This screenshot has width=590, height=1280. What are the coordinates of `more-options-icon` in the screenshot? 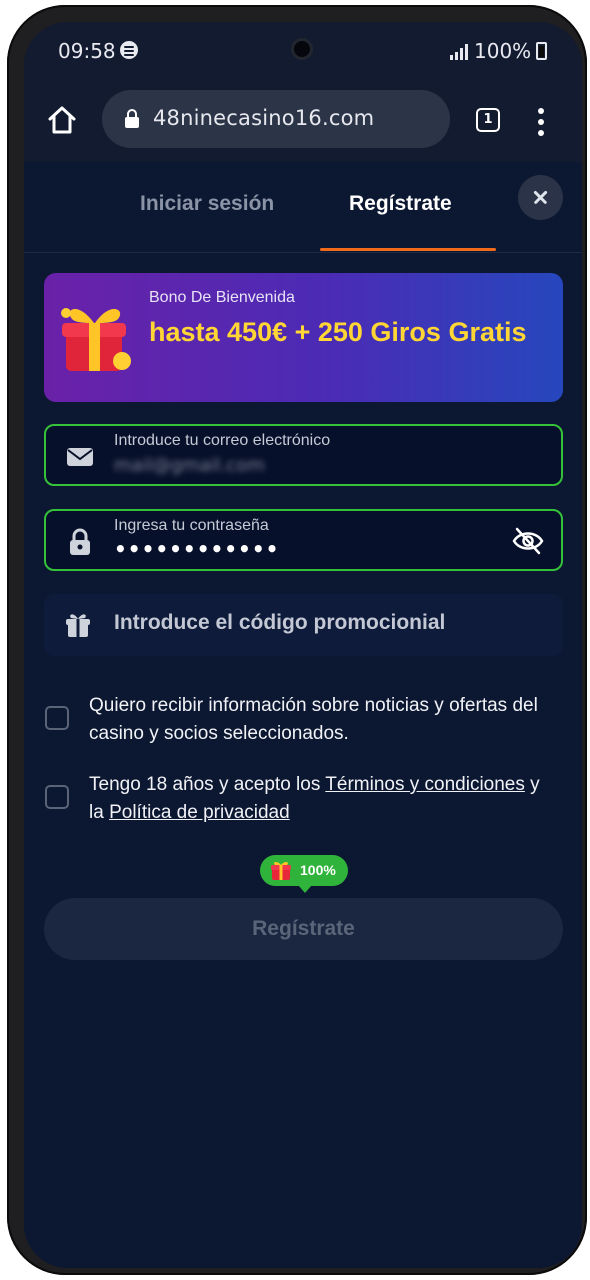 It's located at (541, 122).